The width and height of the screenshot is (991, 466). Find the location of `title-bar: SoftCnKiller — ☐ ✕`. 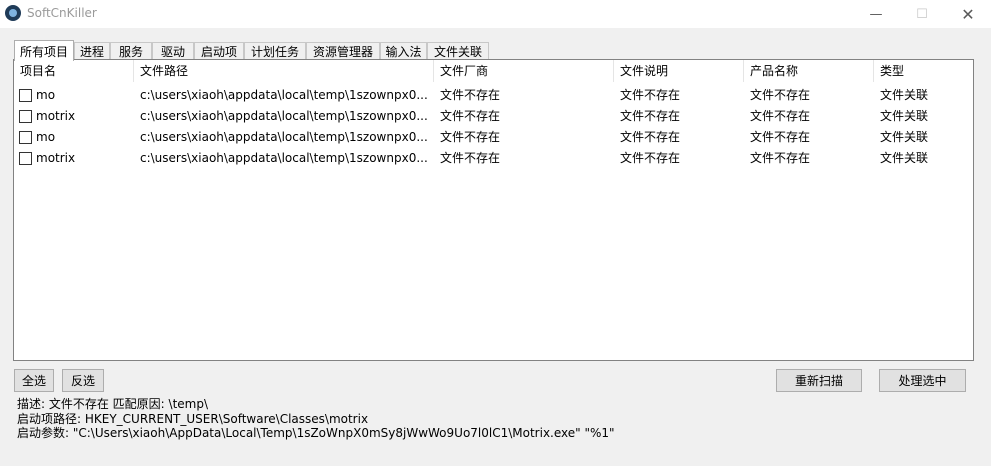

title-bar: SoftCnKiller — ☐ ✕ is located at coordinates (495, 14).